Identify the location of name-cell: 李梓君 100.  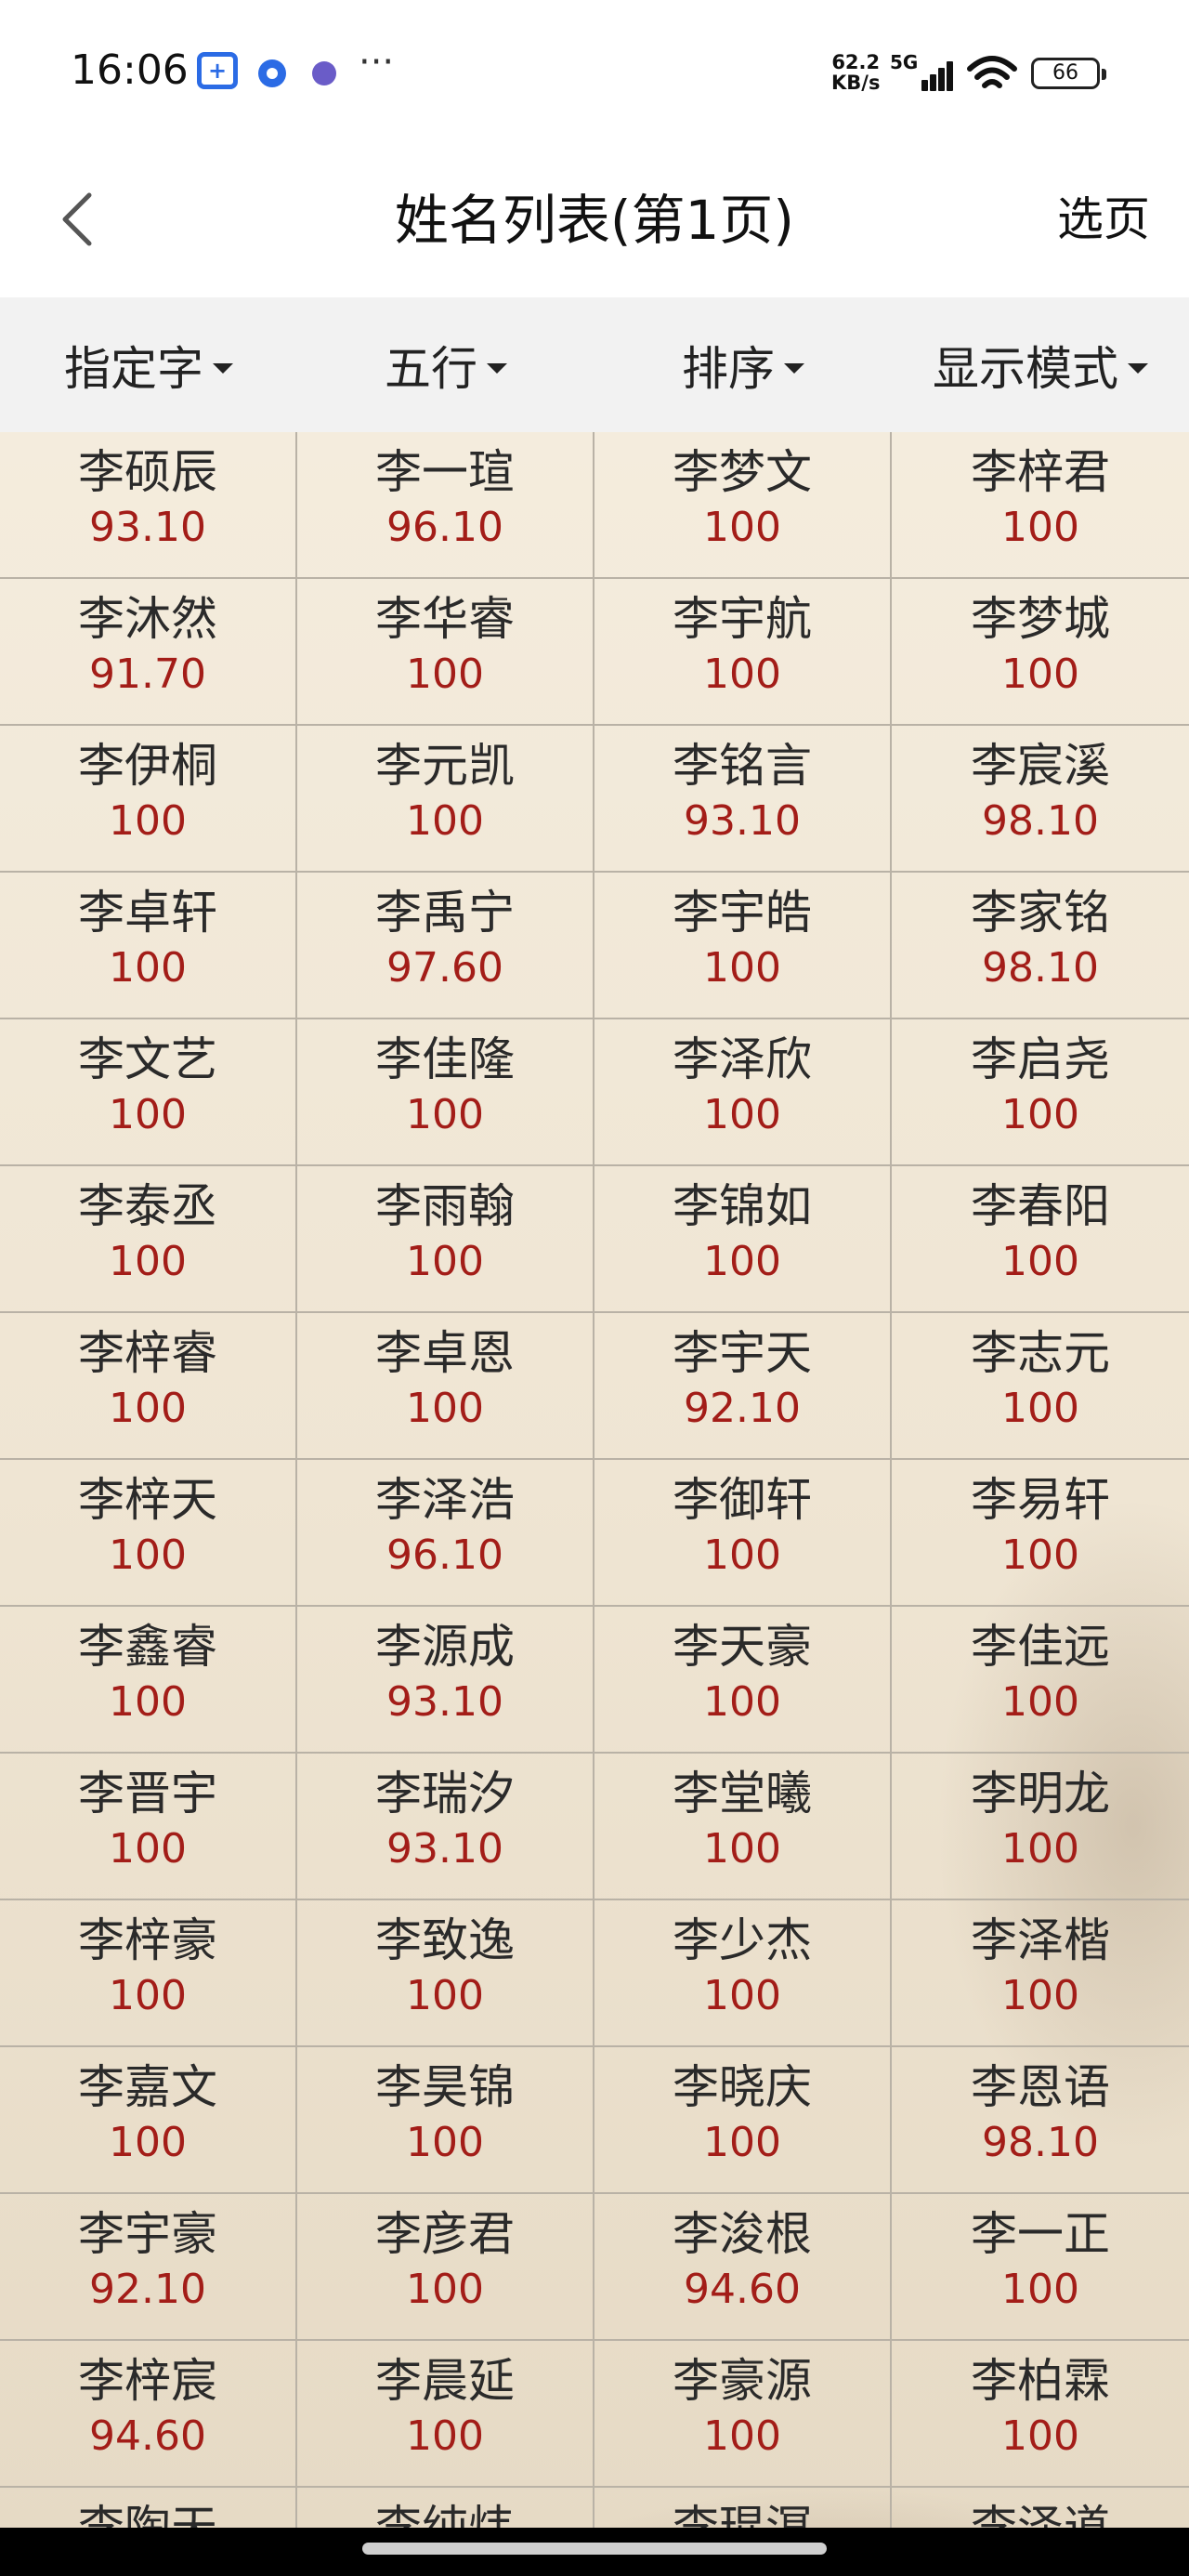
(1041, 505).